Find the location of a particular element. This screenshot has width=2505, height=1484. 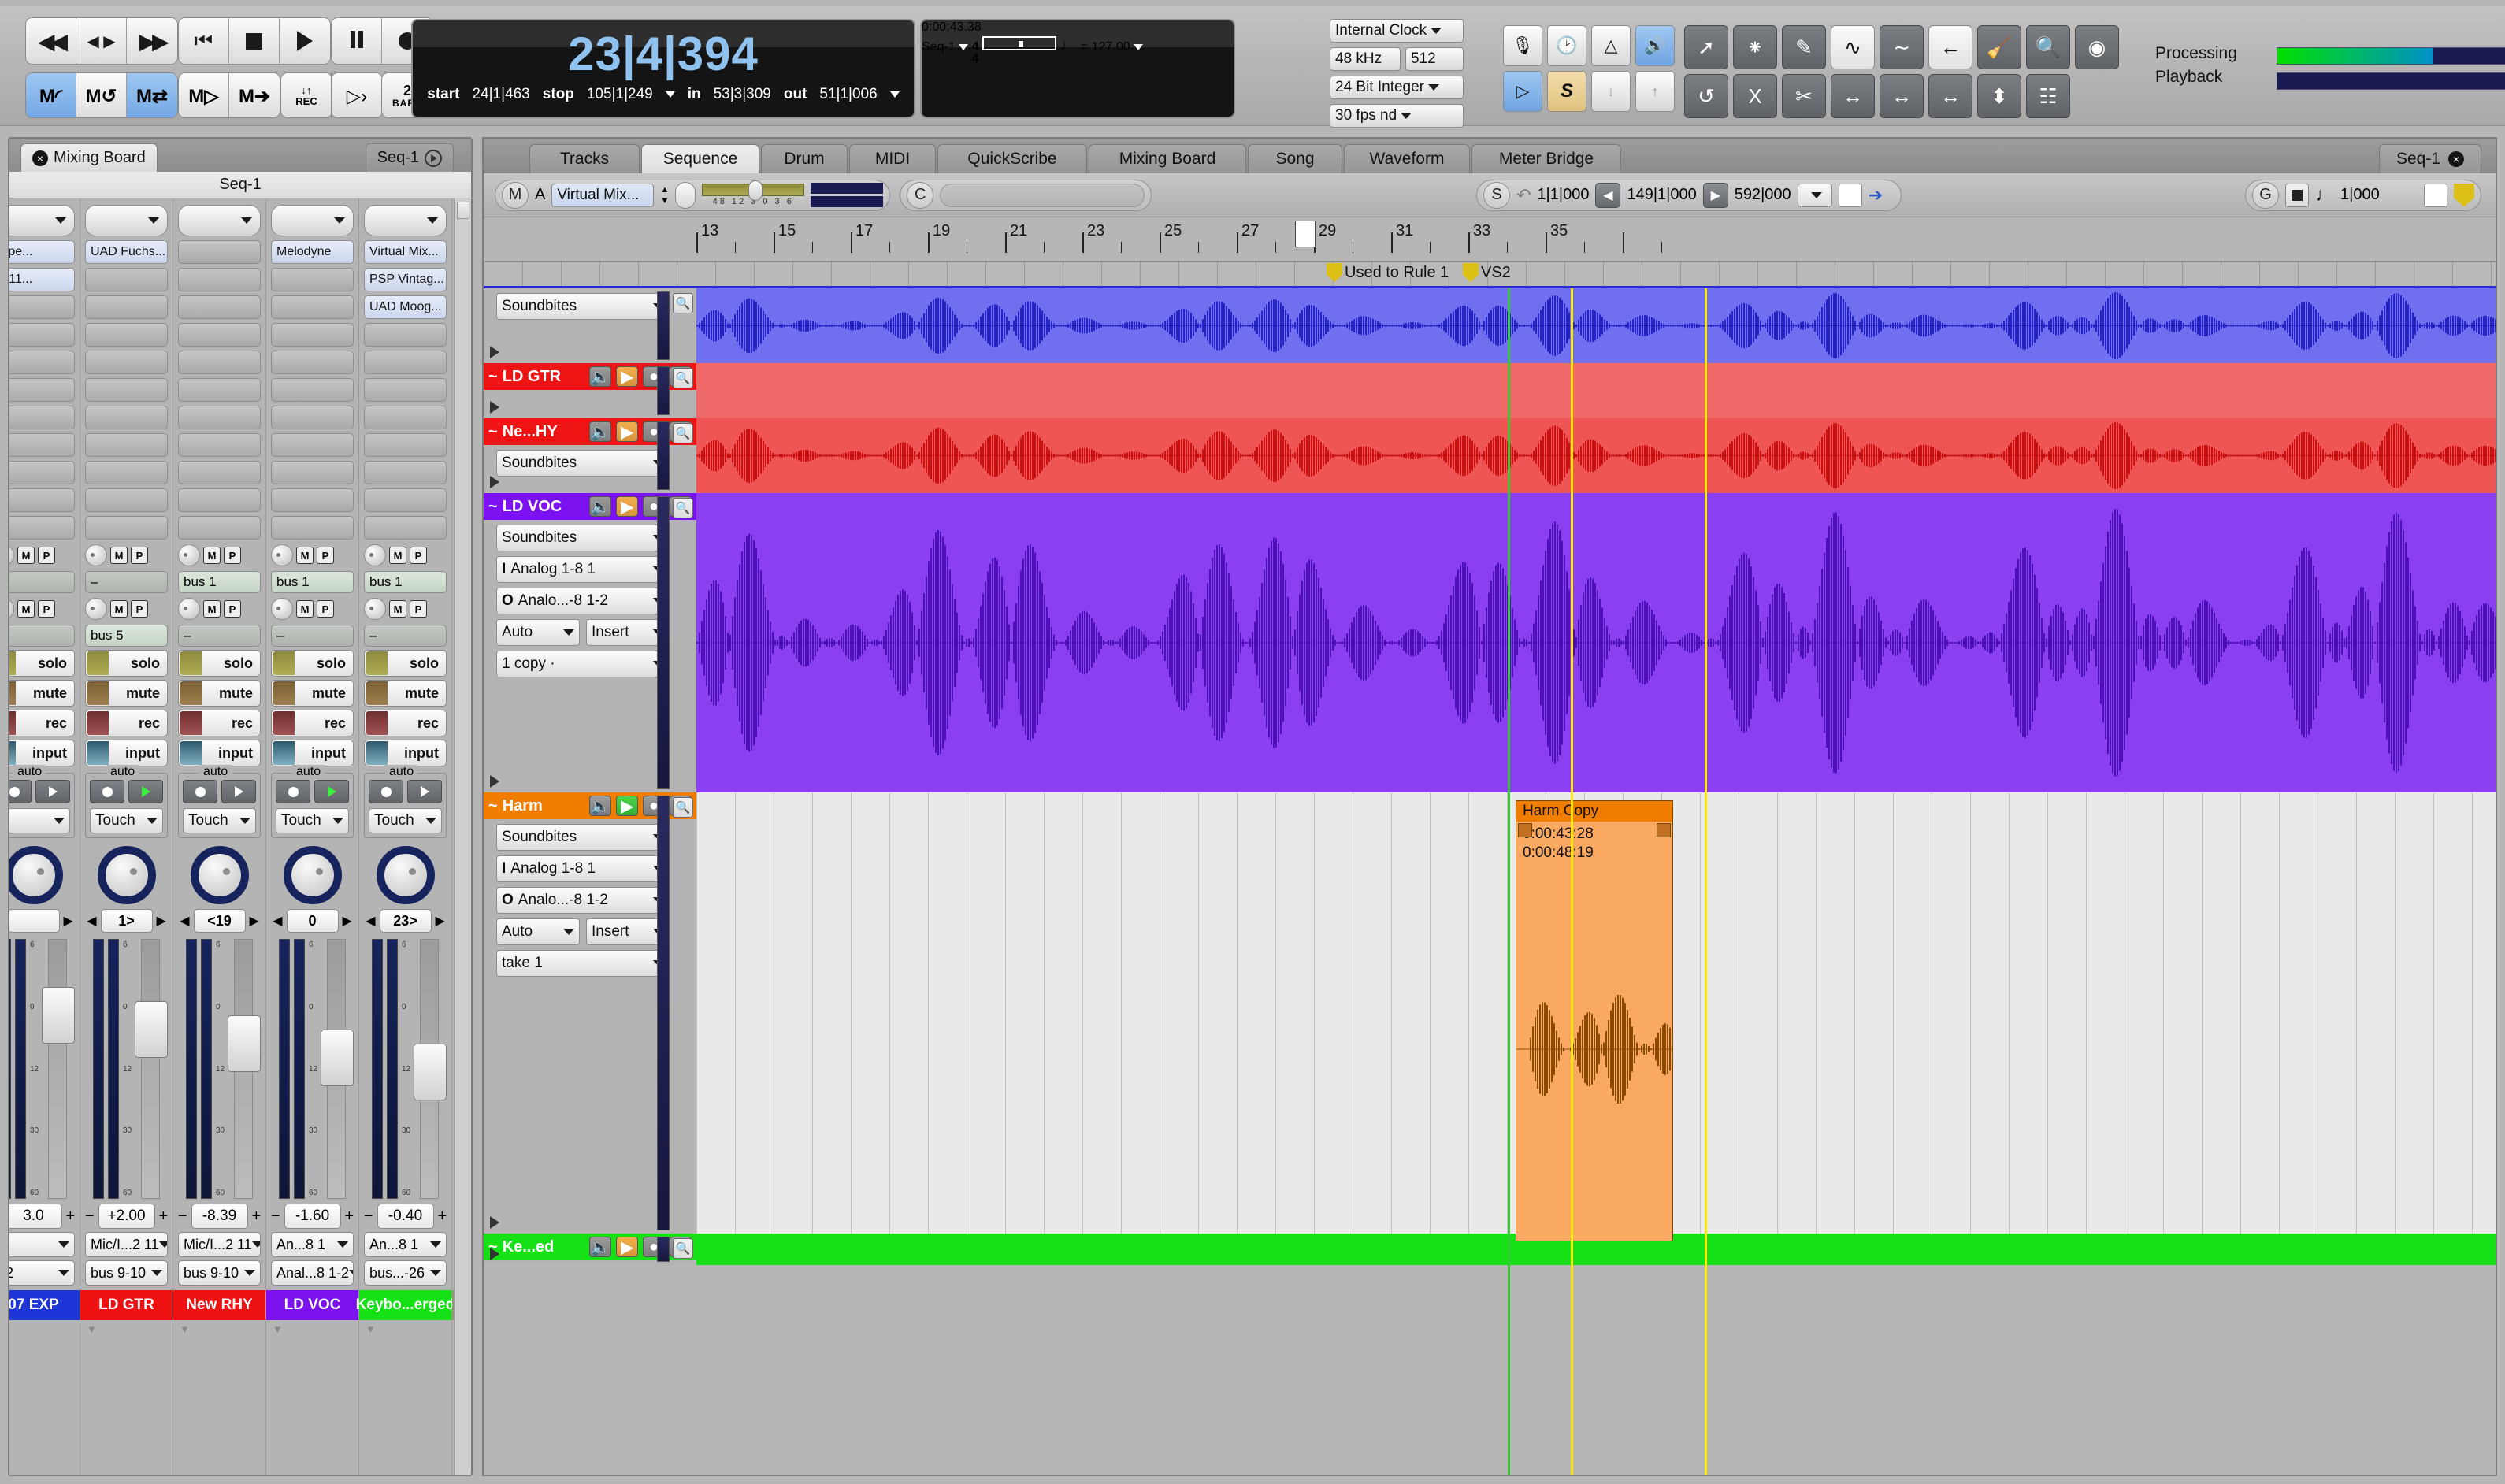

selection-mid-value: 149|1|000 is located at coordinates (1661, 195).